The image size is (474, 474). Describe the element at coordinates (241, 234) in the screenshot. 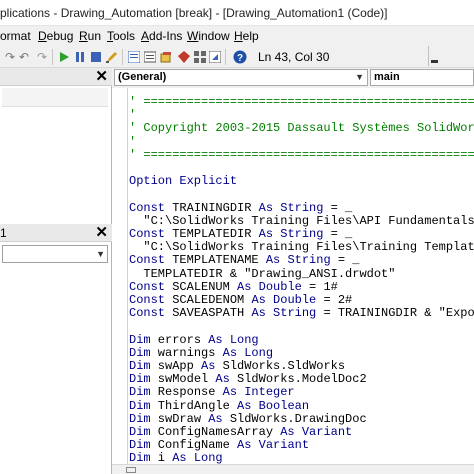

I see `code-line: Const TEMPLATEDIR As String = _` at that location.